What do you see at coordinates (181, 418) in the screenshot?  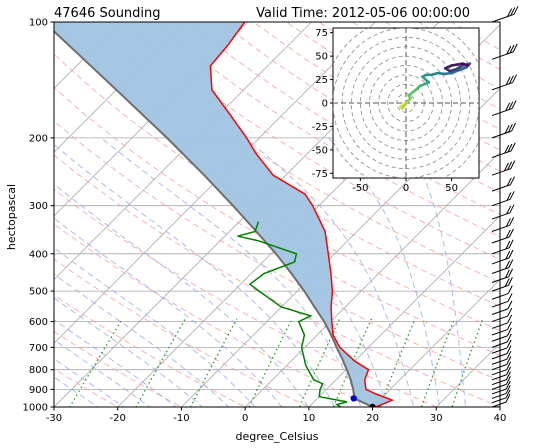 I see `x-tick-label: -10` at bounding box center [181, 418].